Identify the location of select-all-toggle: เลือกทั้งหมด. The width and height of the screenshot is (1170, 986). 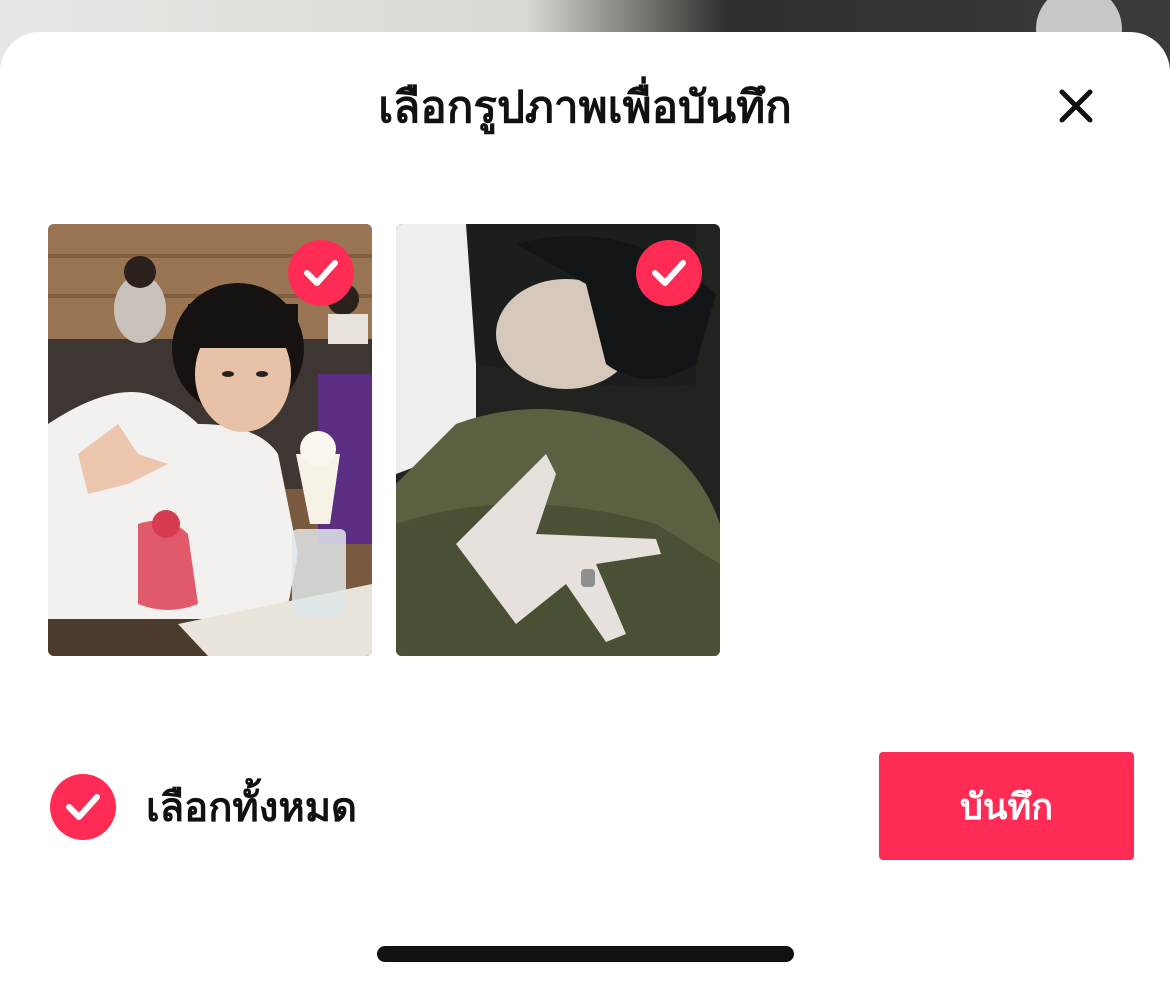
(203, 807).